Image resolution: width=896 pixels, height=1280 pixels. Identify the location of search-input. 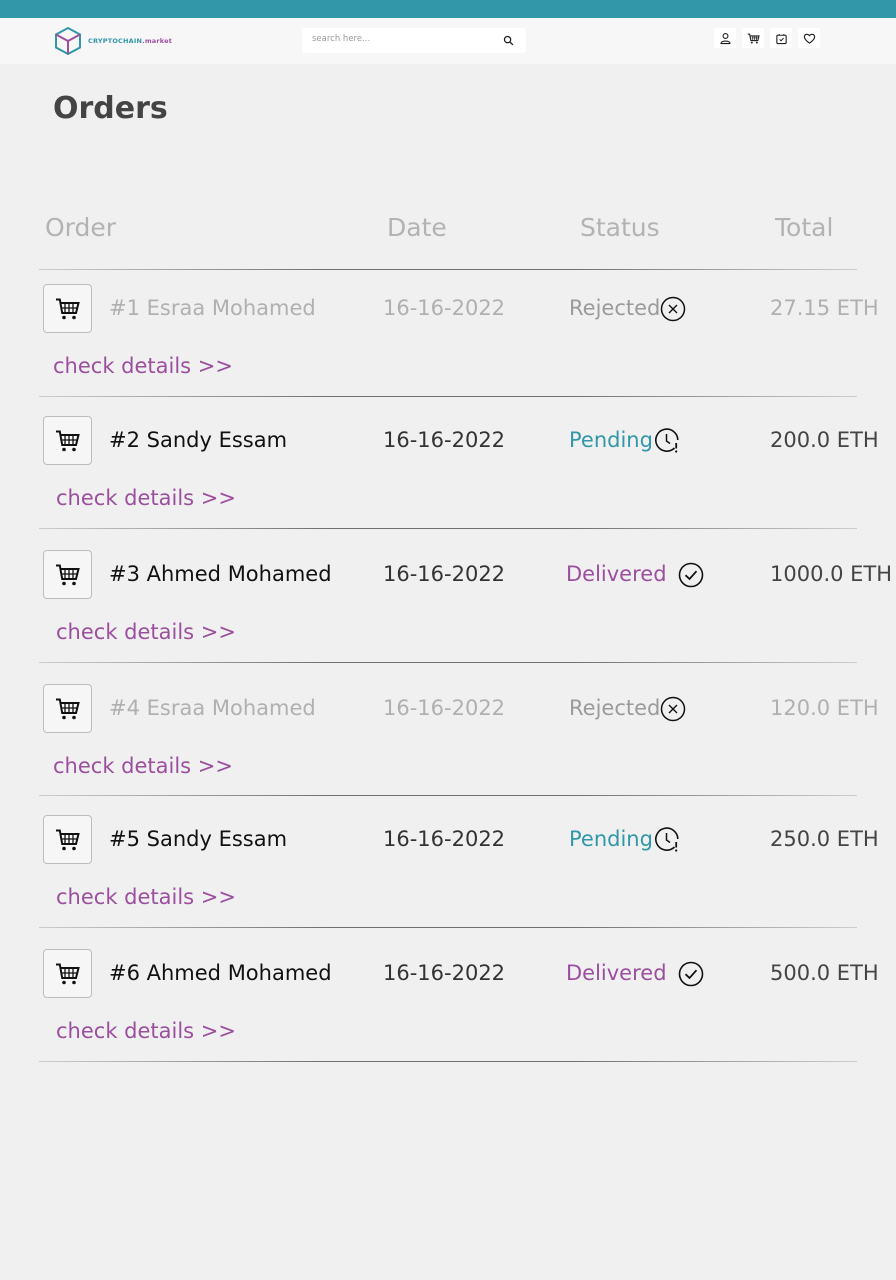
(402, 39).